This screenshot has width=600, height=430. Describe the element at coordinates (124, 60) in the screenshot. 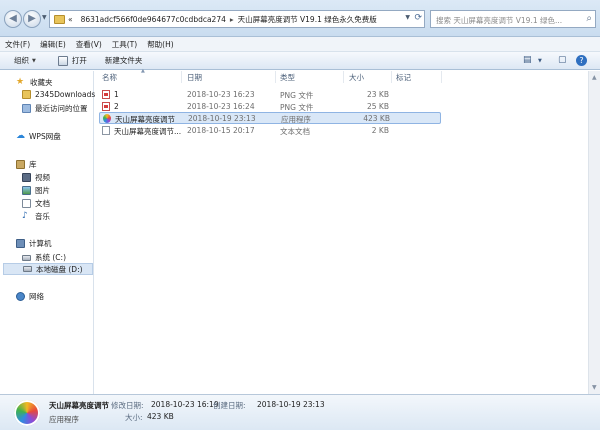

I see `new-folder-button: 新建文件夹` at that location.